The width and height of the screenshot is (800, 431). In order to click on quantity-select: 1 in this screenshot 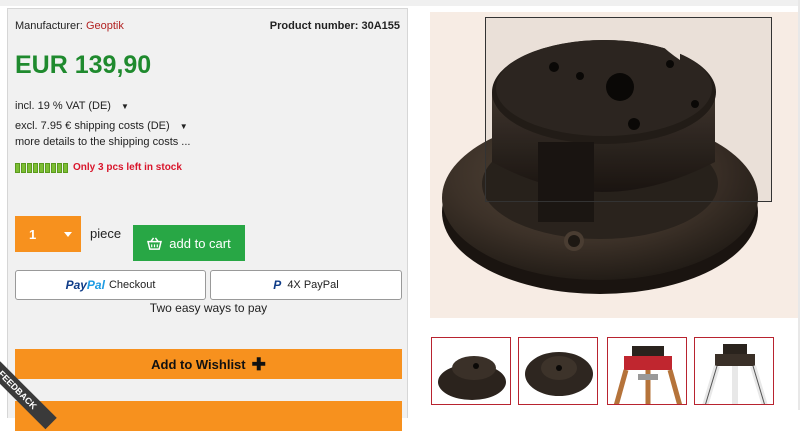, I will do `click(48, 234)`.